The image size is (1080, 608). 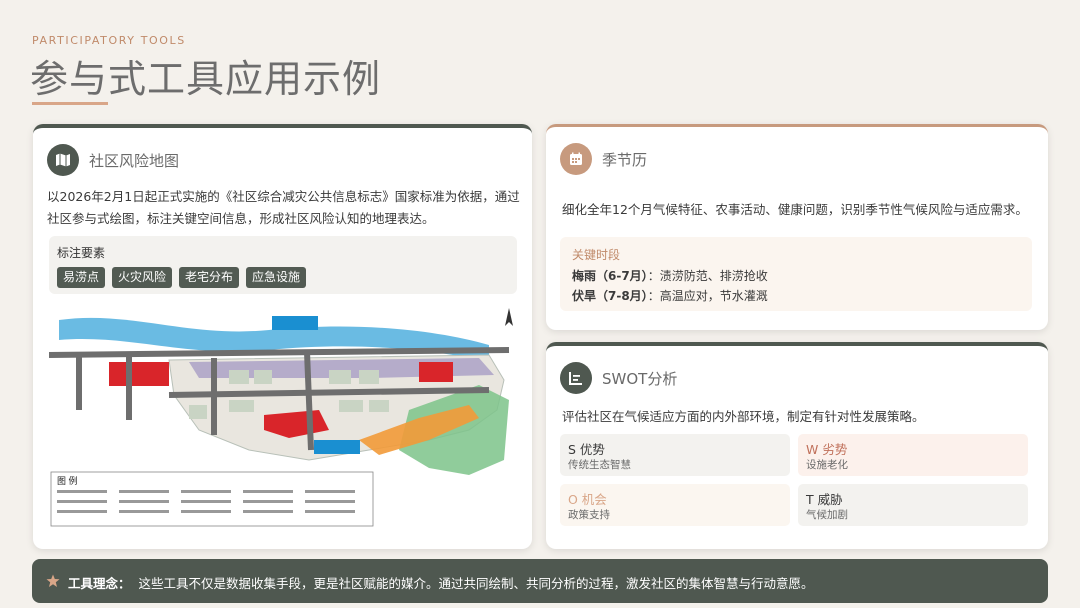 I want to click on shelter-zone-c, so click(x=436, y=372).